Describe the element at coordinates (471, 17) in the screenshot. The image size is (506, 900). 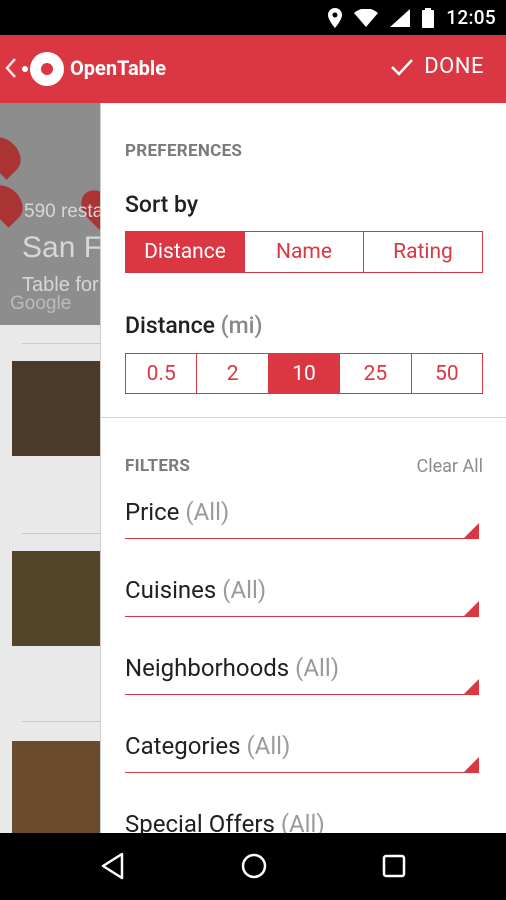
I see `status-time: 12:05` at that location.